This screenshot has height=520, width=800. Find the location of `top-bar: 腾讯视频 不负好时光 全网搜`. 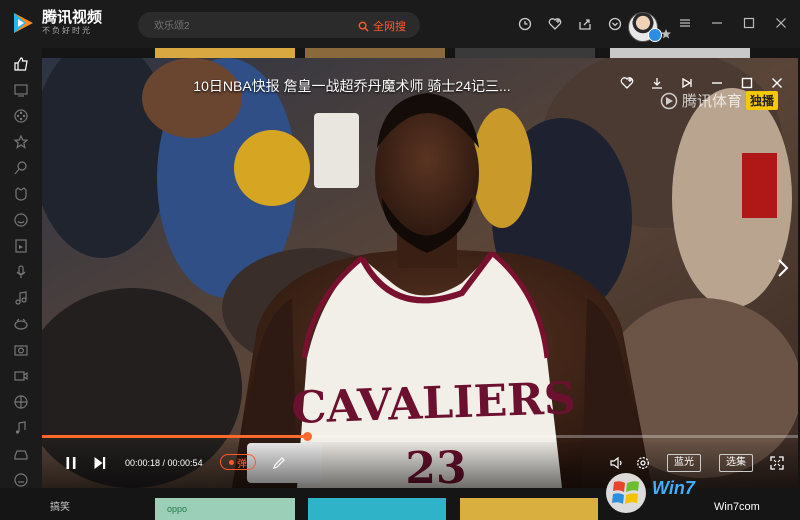

top-bar: 腾讯视频 不负好时光 全网搜 is located at coordinates (400, 24).